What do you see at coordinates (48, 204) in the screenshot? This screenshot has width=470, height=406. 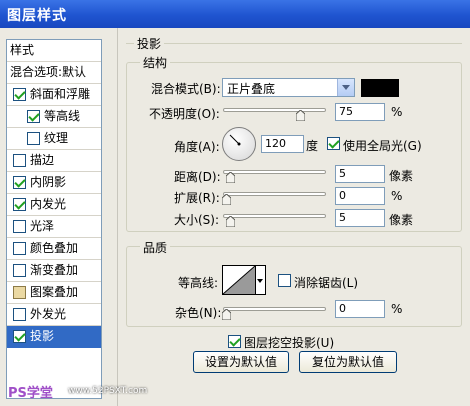 I see `style-item-label: 内发光` at bounding box center [48, 204].